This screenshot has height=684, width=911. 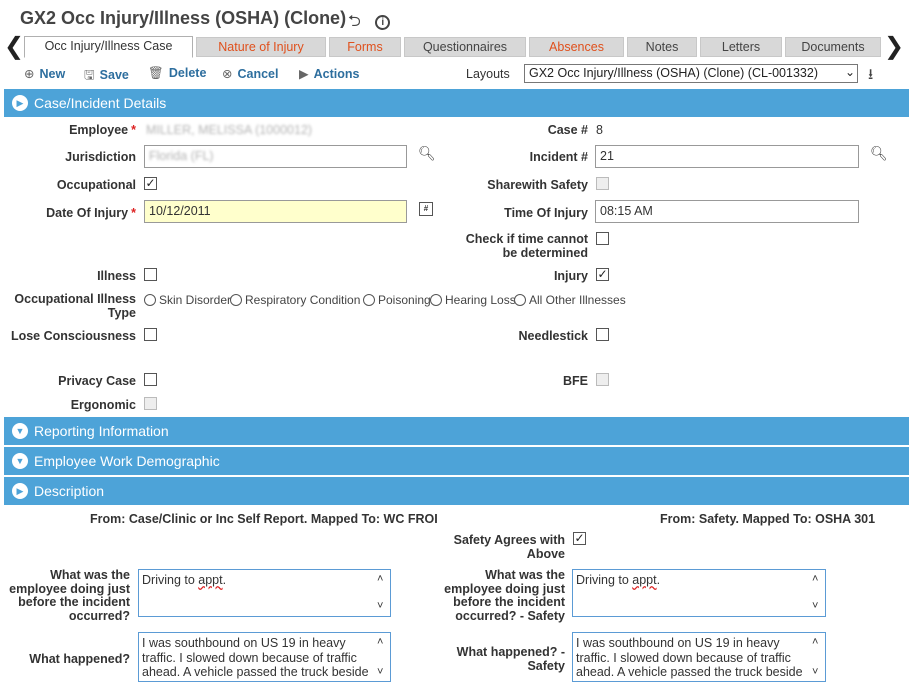 I want to click on ergonomic-label: Ergonomic, so click(x=103, y=405).